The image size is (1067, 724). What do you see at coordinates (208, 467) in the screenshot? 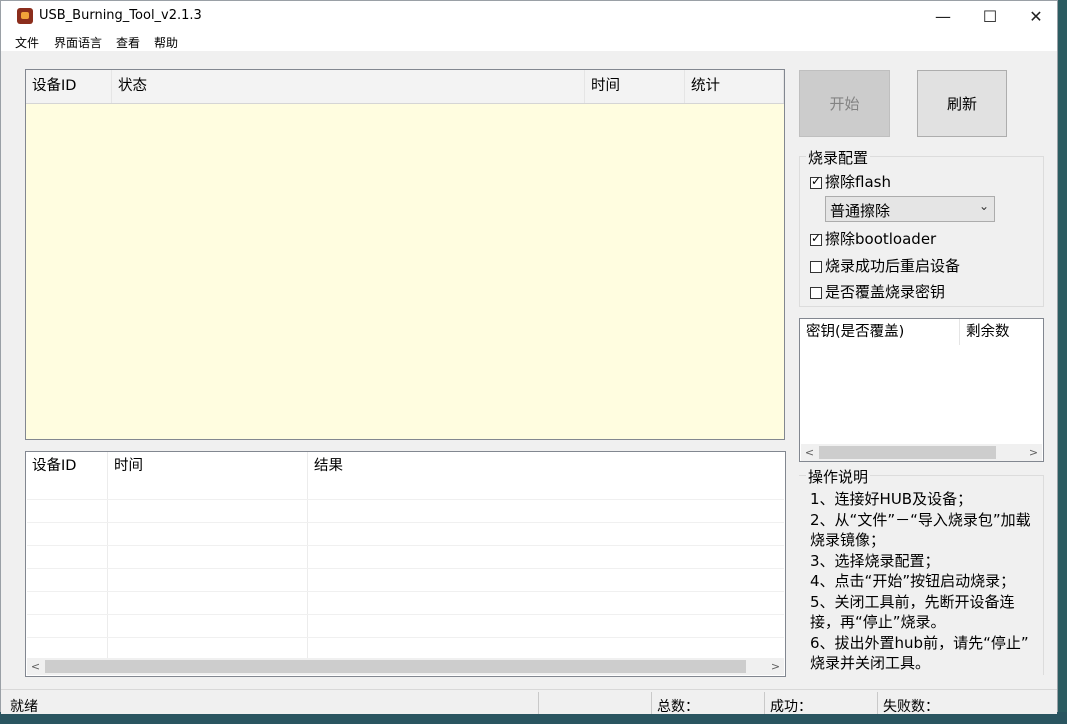
I see `column-result-time: 时间` at bounding box center [208, 467].